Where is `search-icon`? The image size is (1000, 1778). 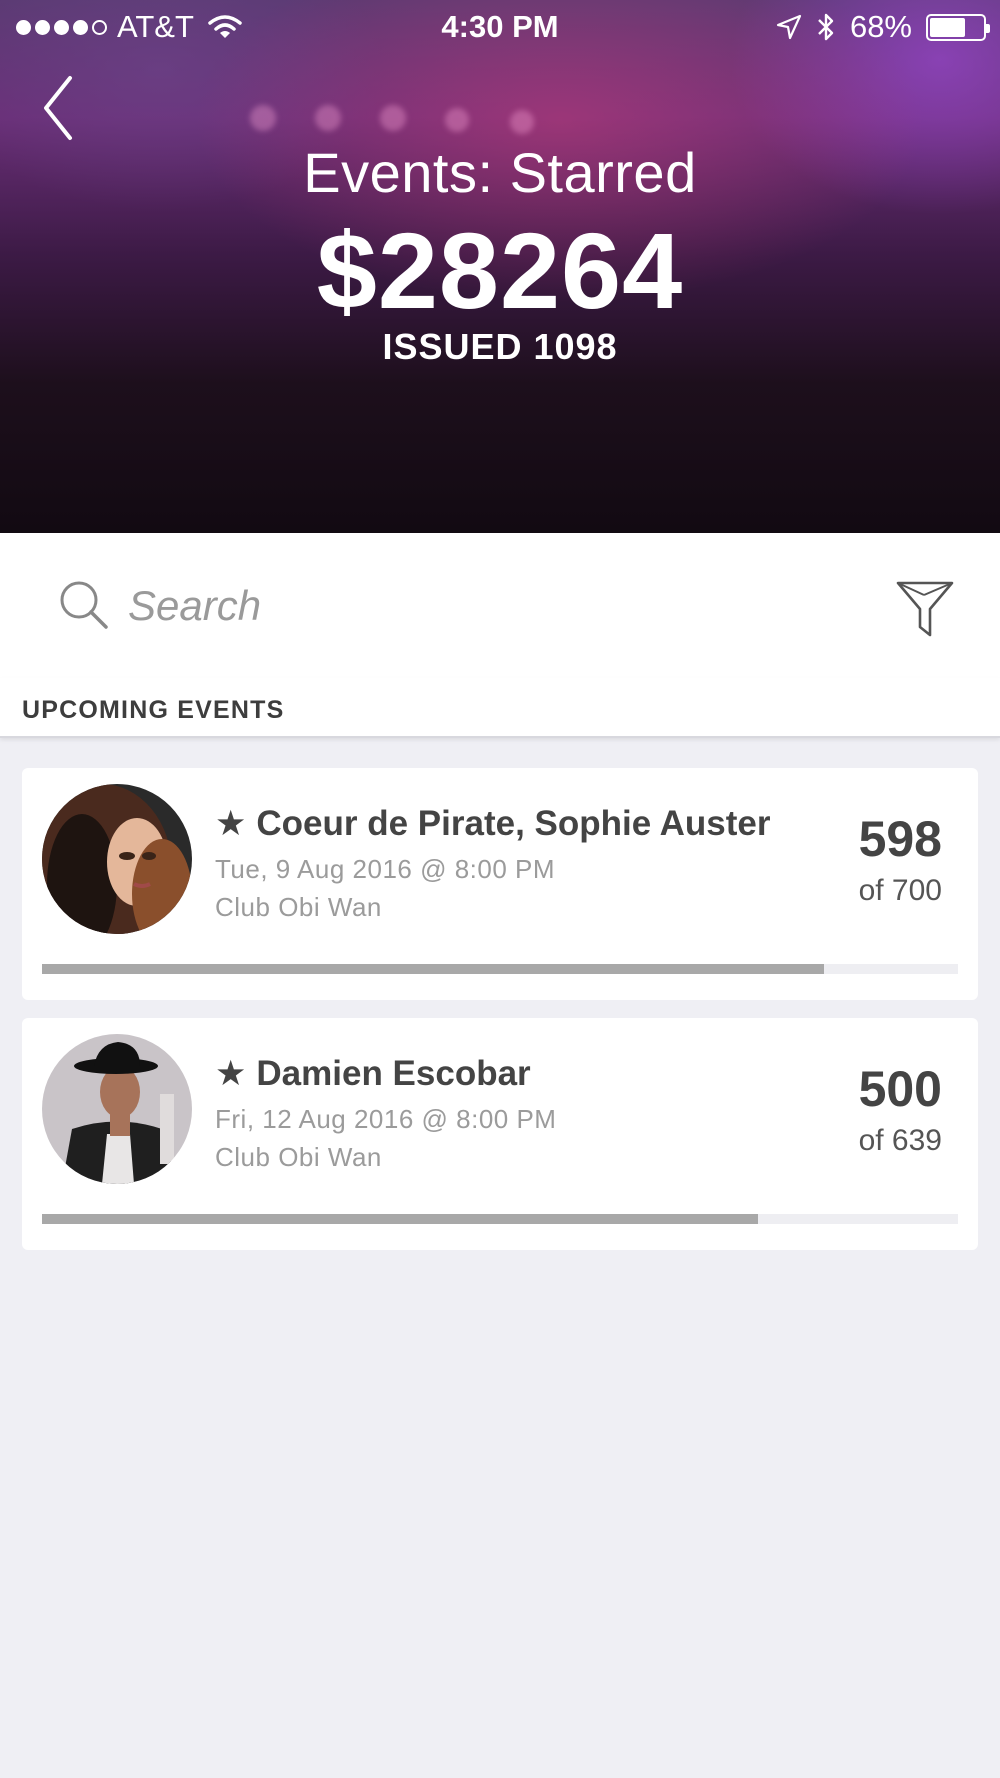
search-icon is located at coordinates (84, 605).